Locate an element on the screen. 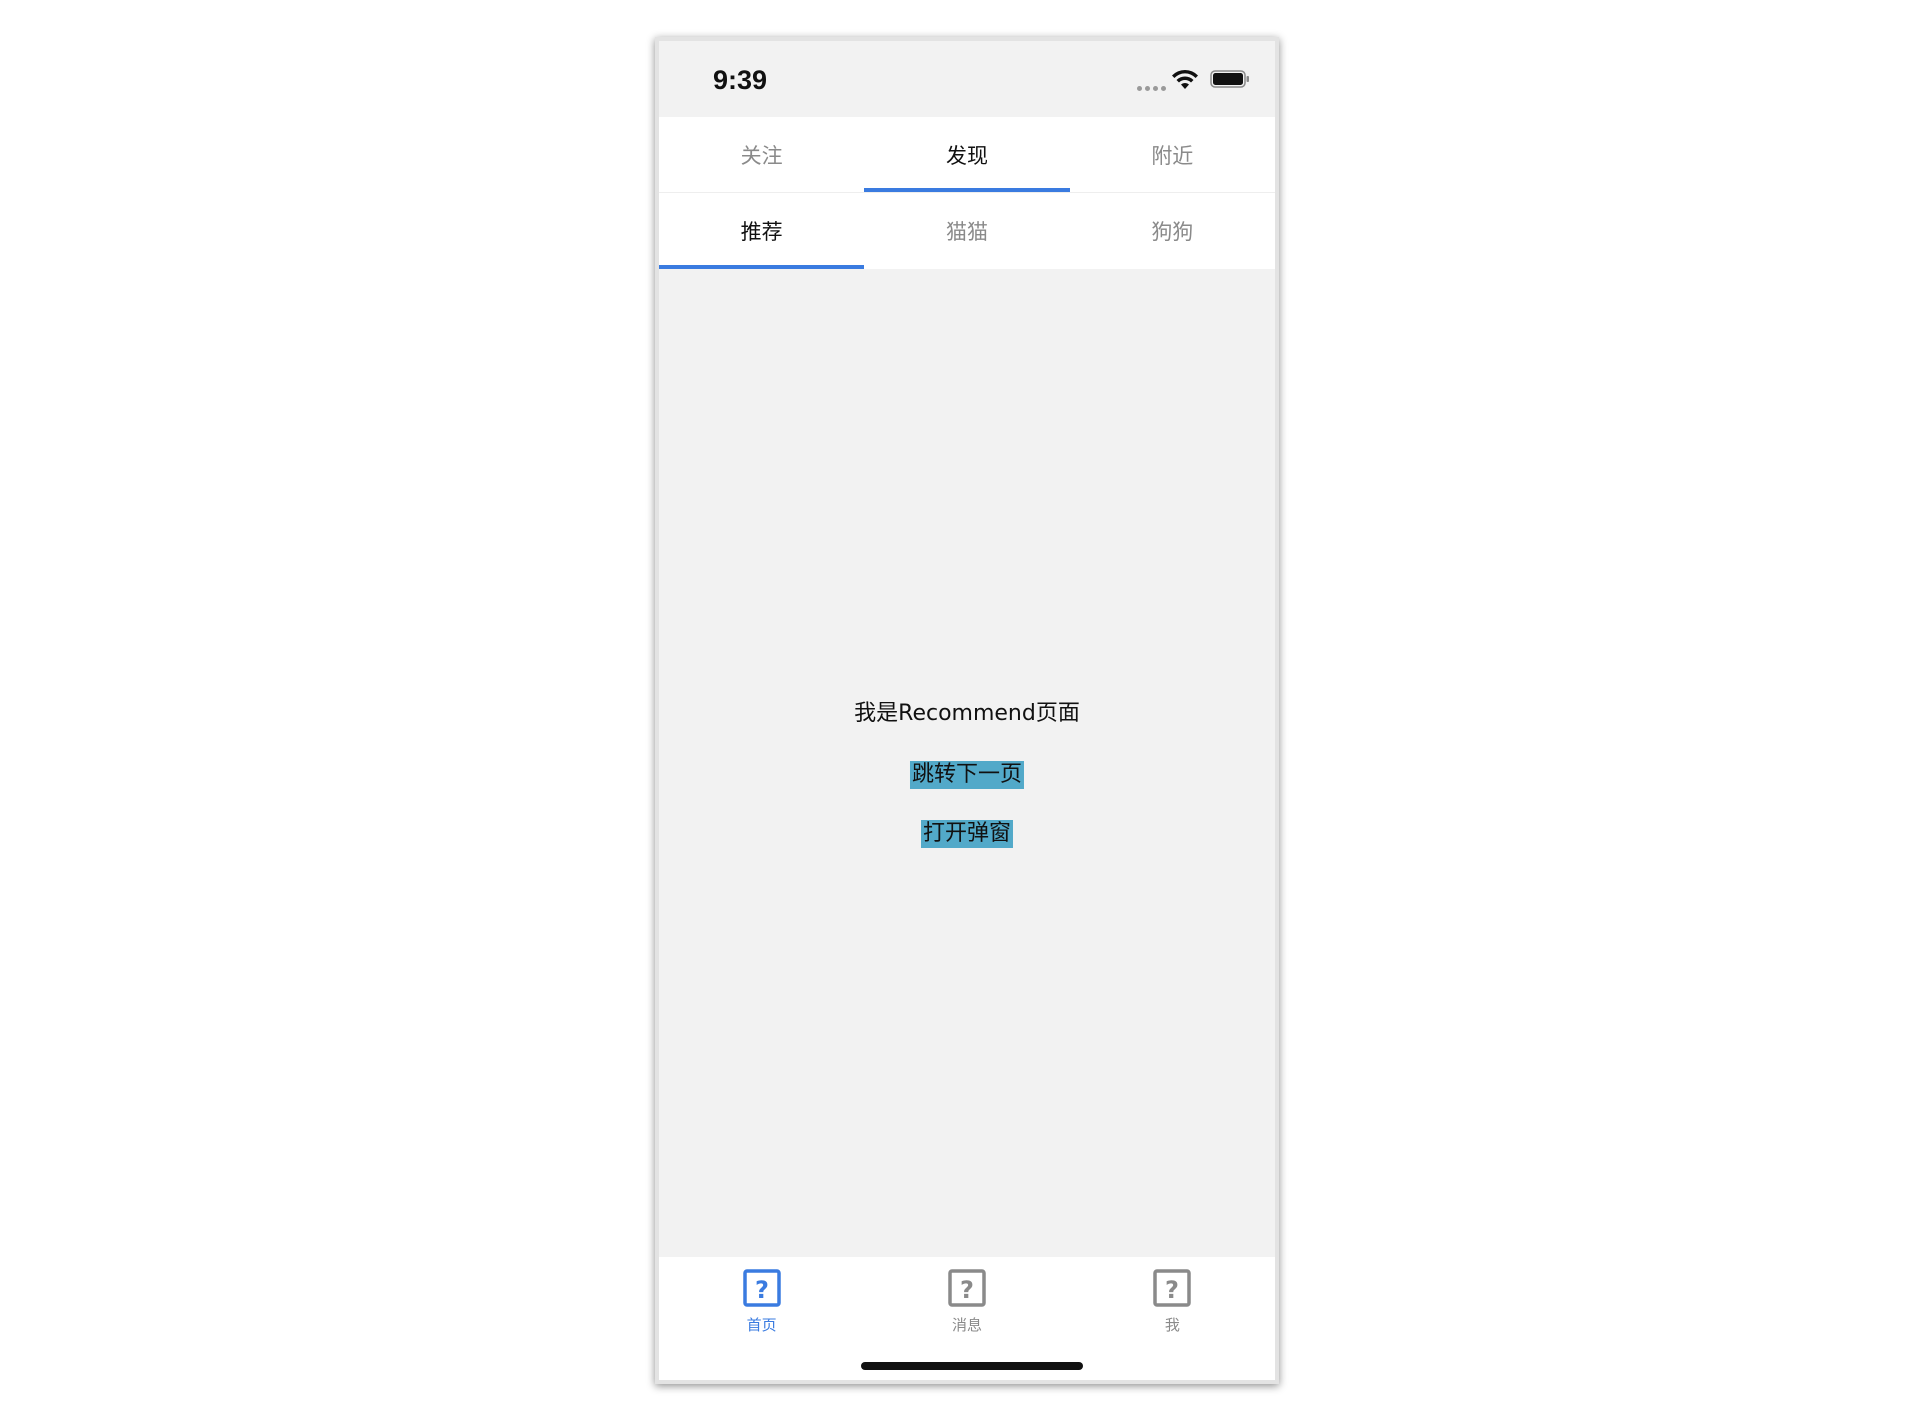  status-bar: 9:39 is located at coordinates (967, 79).